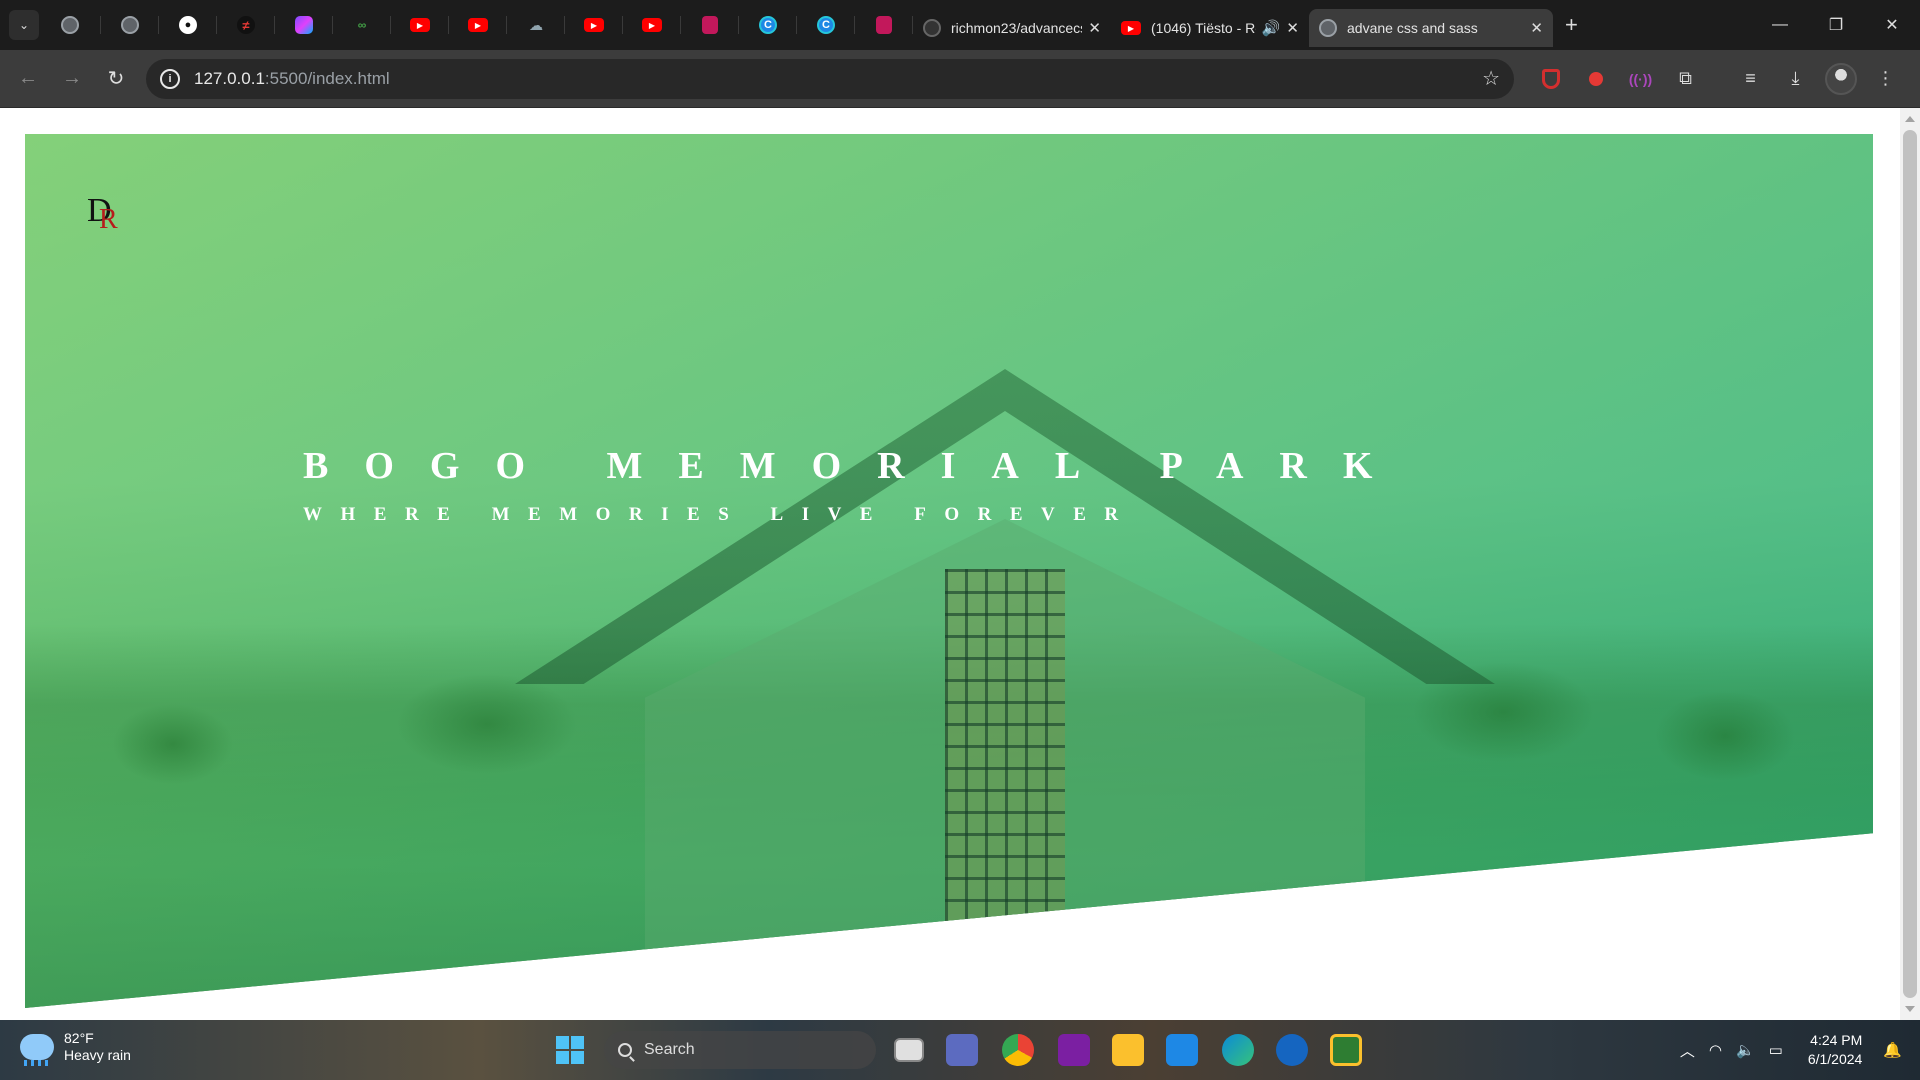 This screenshot has width=1920, height=1080. I want to click on downloads-button: ⤓, so click(1795, 78).